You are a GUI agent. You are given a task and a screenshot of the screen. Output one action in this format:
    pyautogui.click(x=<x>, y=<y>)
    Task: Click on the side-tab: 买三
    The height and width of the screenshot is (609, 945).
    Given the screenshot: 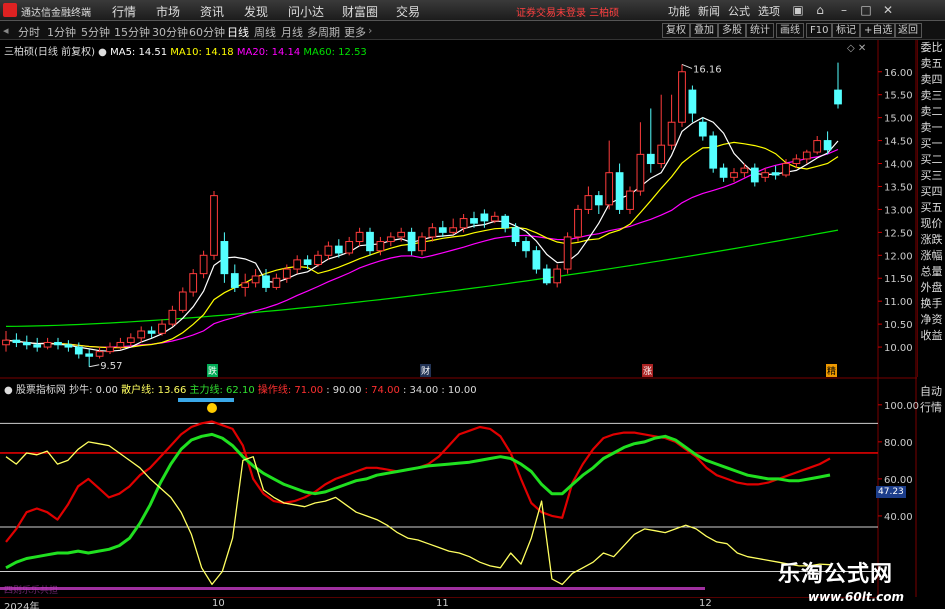 What is the action you would take?
    pyautogui.click(x=931, y=176)
    